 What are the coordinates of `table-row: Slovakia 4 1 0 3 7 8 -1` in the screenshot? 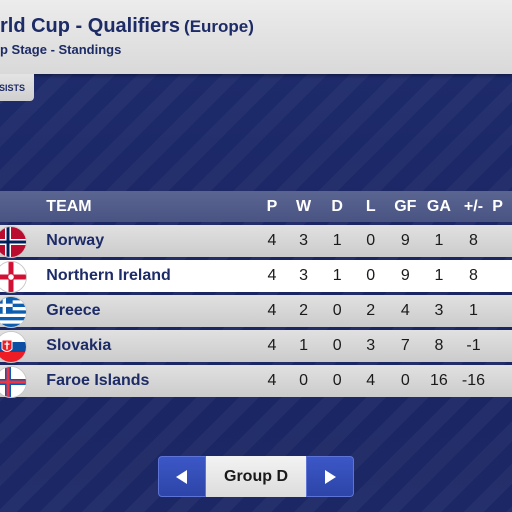 It's located at (256, 346).